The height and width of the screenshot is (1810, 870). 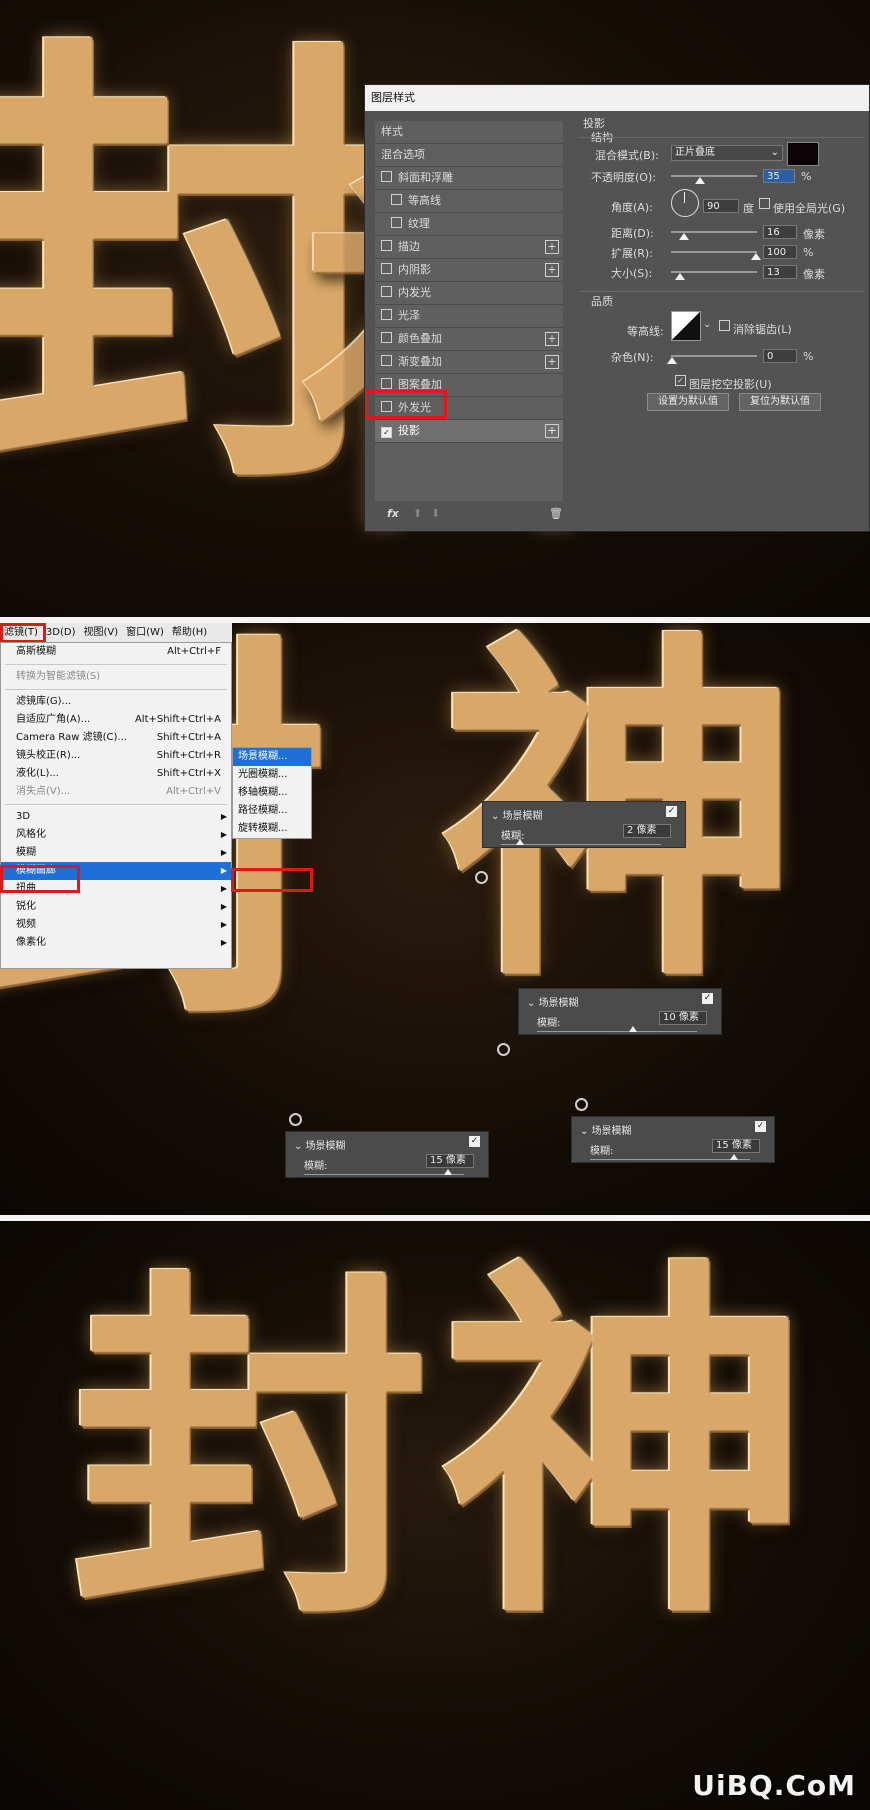 What do you see at coordinates (700, 180) in the screenshot?
I see `opacity-thumb` at bounding box center [700, 180].